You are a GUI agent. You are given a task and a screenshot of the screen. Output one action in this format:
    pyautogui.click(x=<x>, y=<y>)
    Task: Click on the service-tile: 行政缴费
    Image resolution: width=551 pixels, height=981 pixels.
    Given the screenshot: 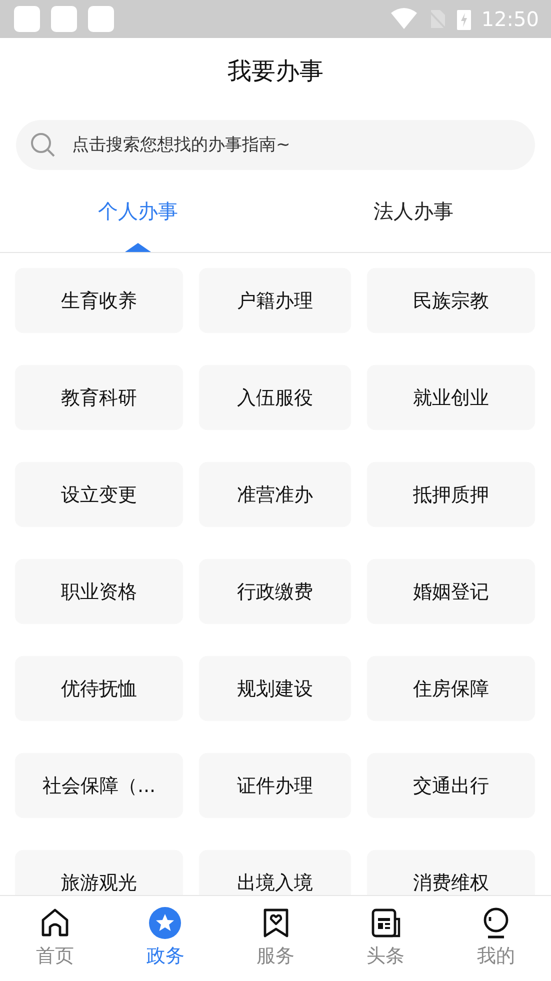 What is the action you would take?
    pyautogui.click(x=275, y=591)
    